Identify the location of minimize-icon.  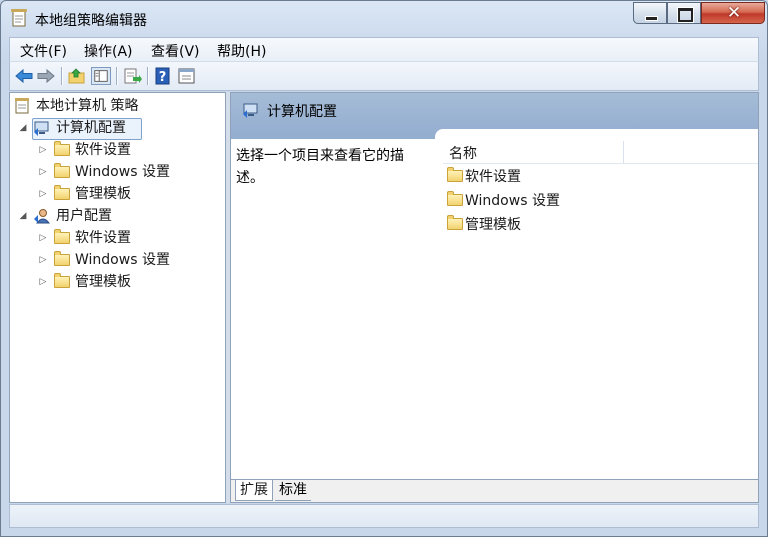
(651, 18).